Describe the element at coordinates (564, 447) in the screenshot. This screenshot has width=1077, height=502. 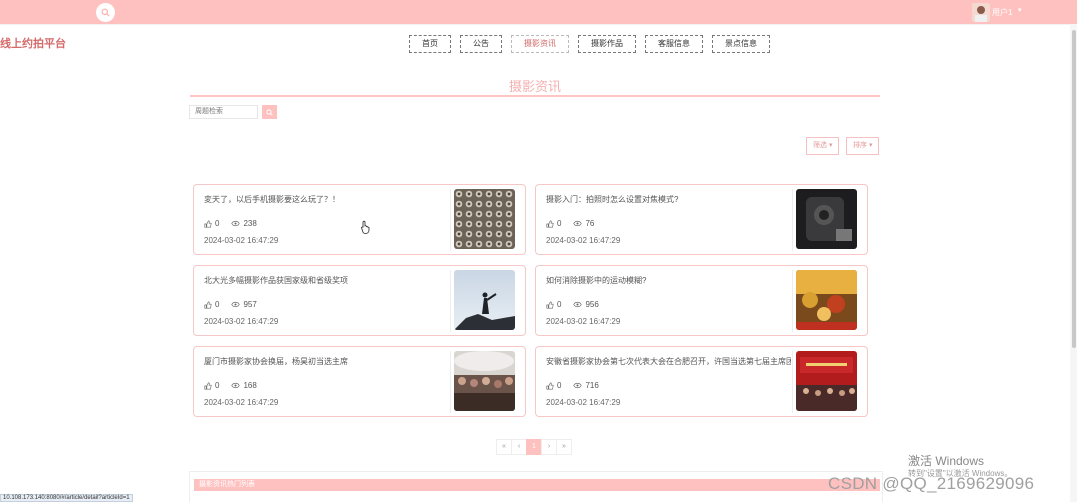
I see `page-last-button: »` at that location.